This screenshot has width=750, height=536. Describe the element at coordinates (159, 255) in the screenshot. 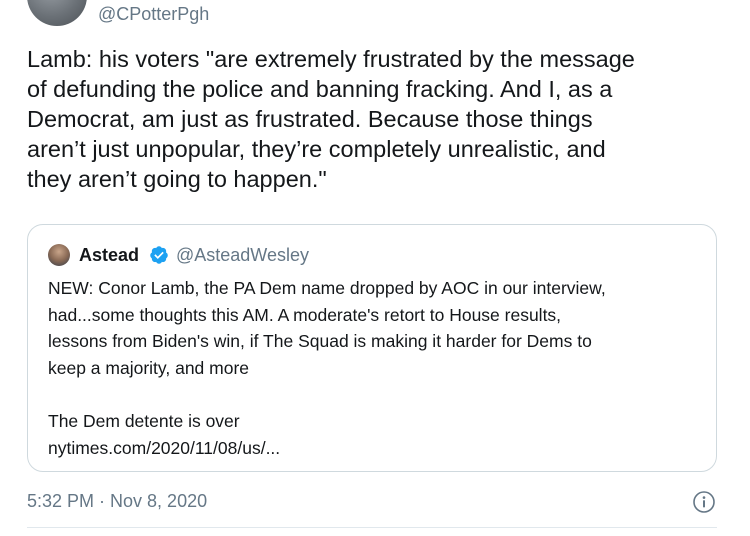

I see `verified-badge-icon` at that location.